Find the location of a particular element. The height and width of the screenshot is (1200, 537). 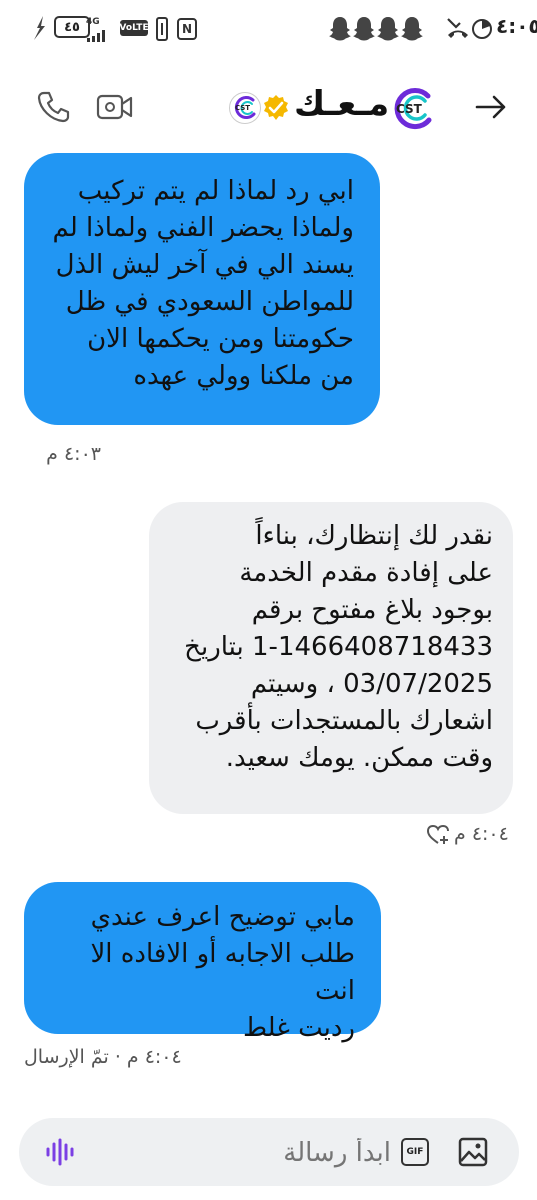

timer-icon is located at coordinates (482, 29).